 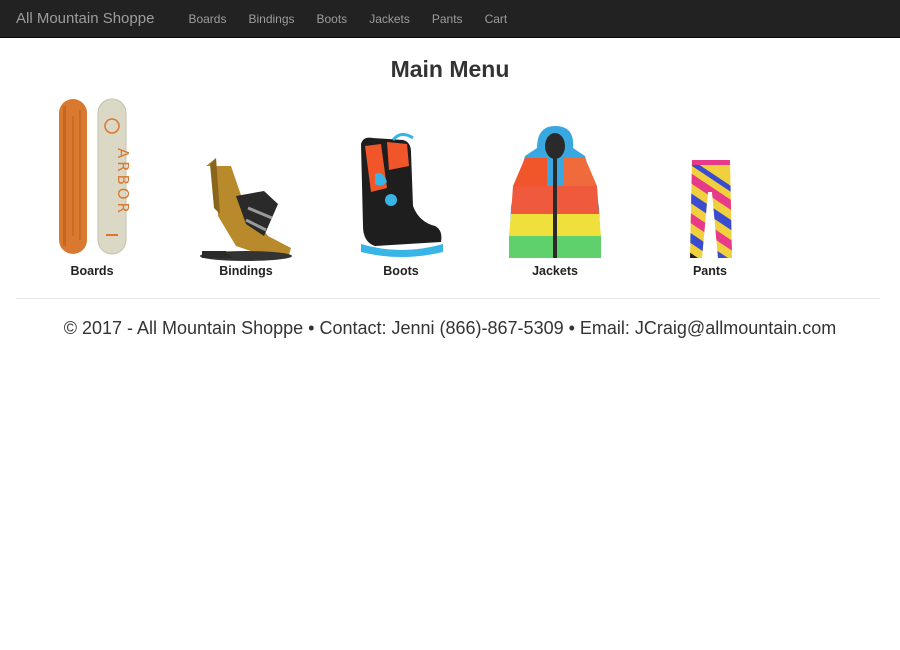 What do you see at coordinates (710, 271) in the screenshot?
I see `product-label-pants: Pants` at bounding box center [710, 271].